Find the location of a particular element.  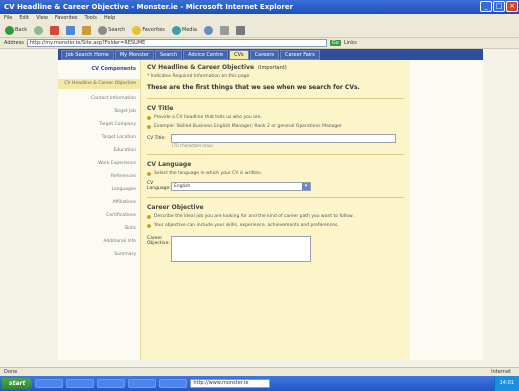

close-button: × is located at coordinates (512, 6).